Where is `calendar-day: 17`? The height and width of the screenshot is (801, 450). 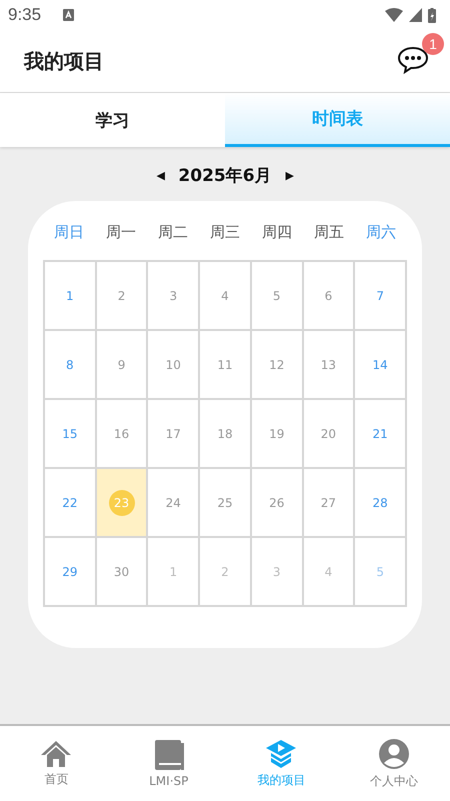 calendar-day: 17 is located at coordinates (174, 434).